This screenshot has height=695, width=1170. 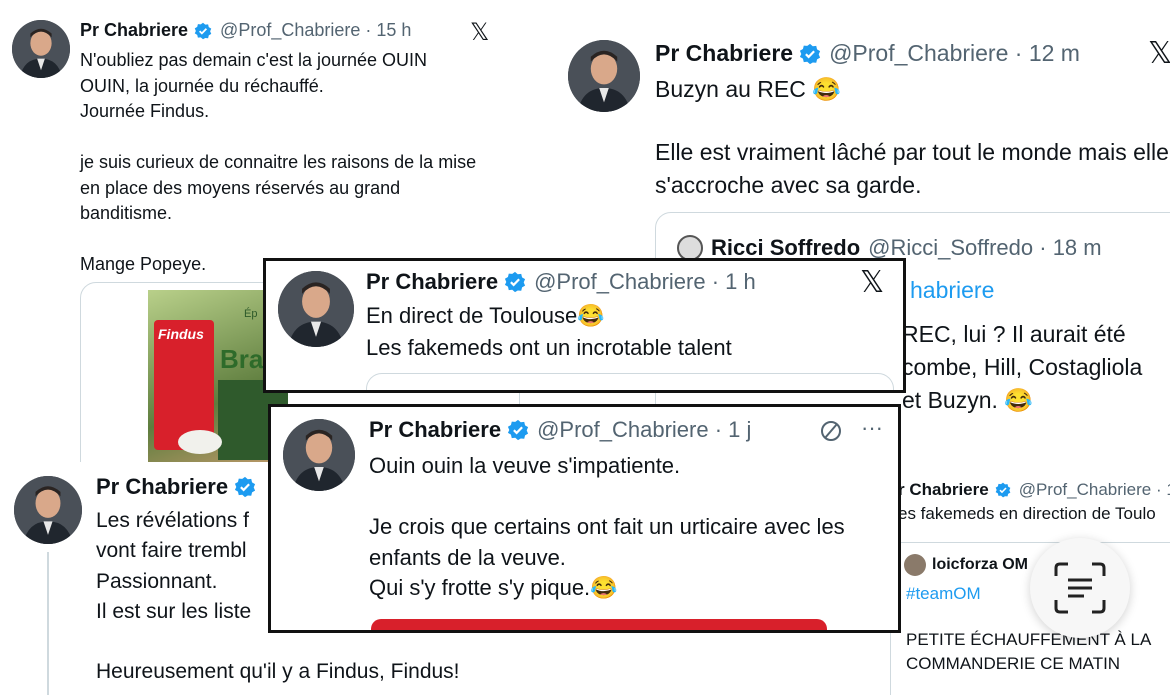 I want to click on author-handle: @Prof_Chabriere · 15 h, so click(x=315, y=30).